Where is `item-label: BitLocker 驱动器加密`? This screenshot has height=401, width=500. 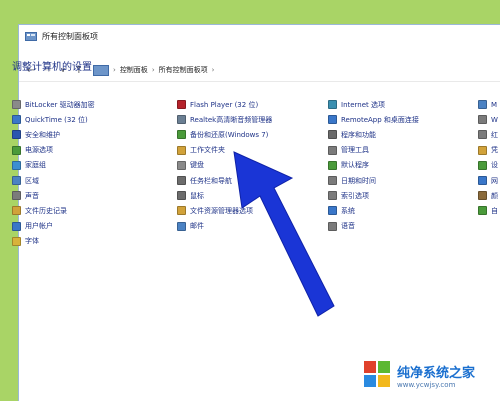
item-label: BitLocker 驱动器加密 is located at coordinates (60, 104).